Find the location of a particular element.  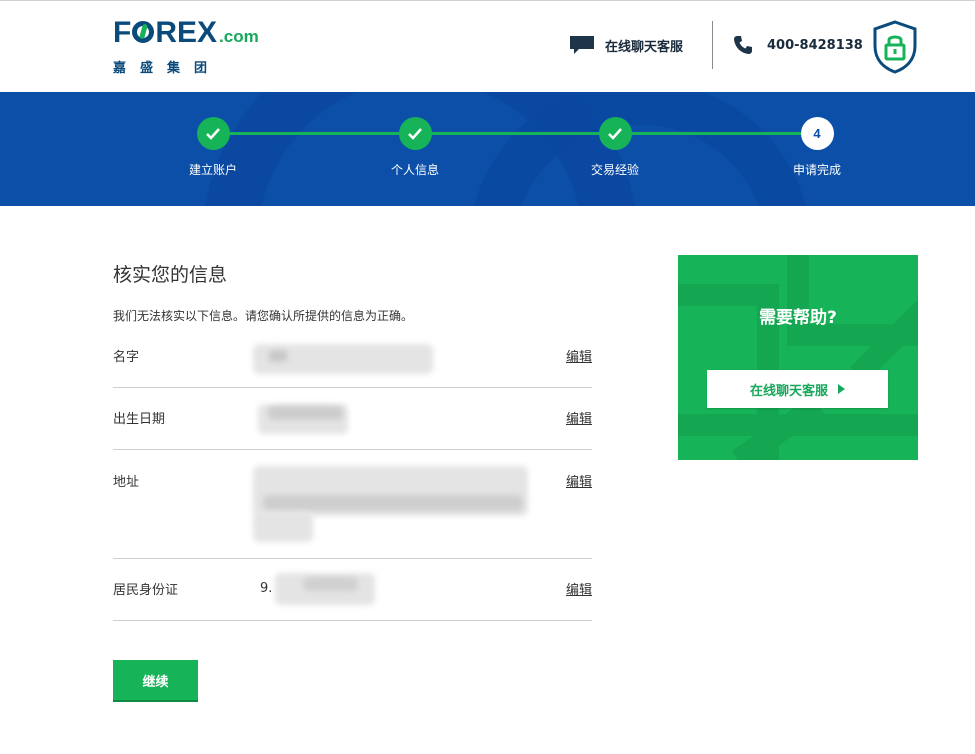

info-row-dob: 出生日期 编辑 is located at coordinates (352, 419).